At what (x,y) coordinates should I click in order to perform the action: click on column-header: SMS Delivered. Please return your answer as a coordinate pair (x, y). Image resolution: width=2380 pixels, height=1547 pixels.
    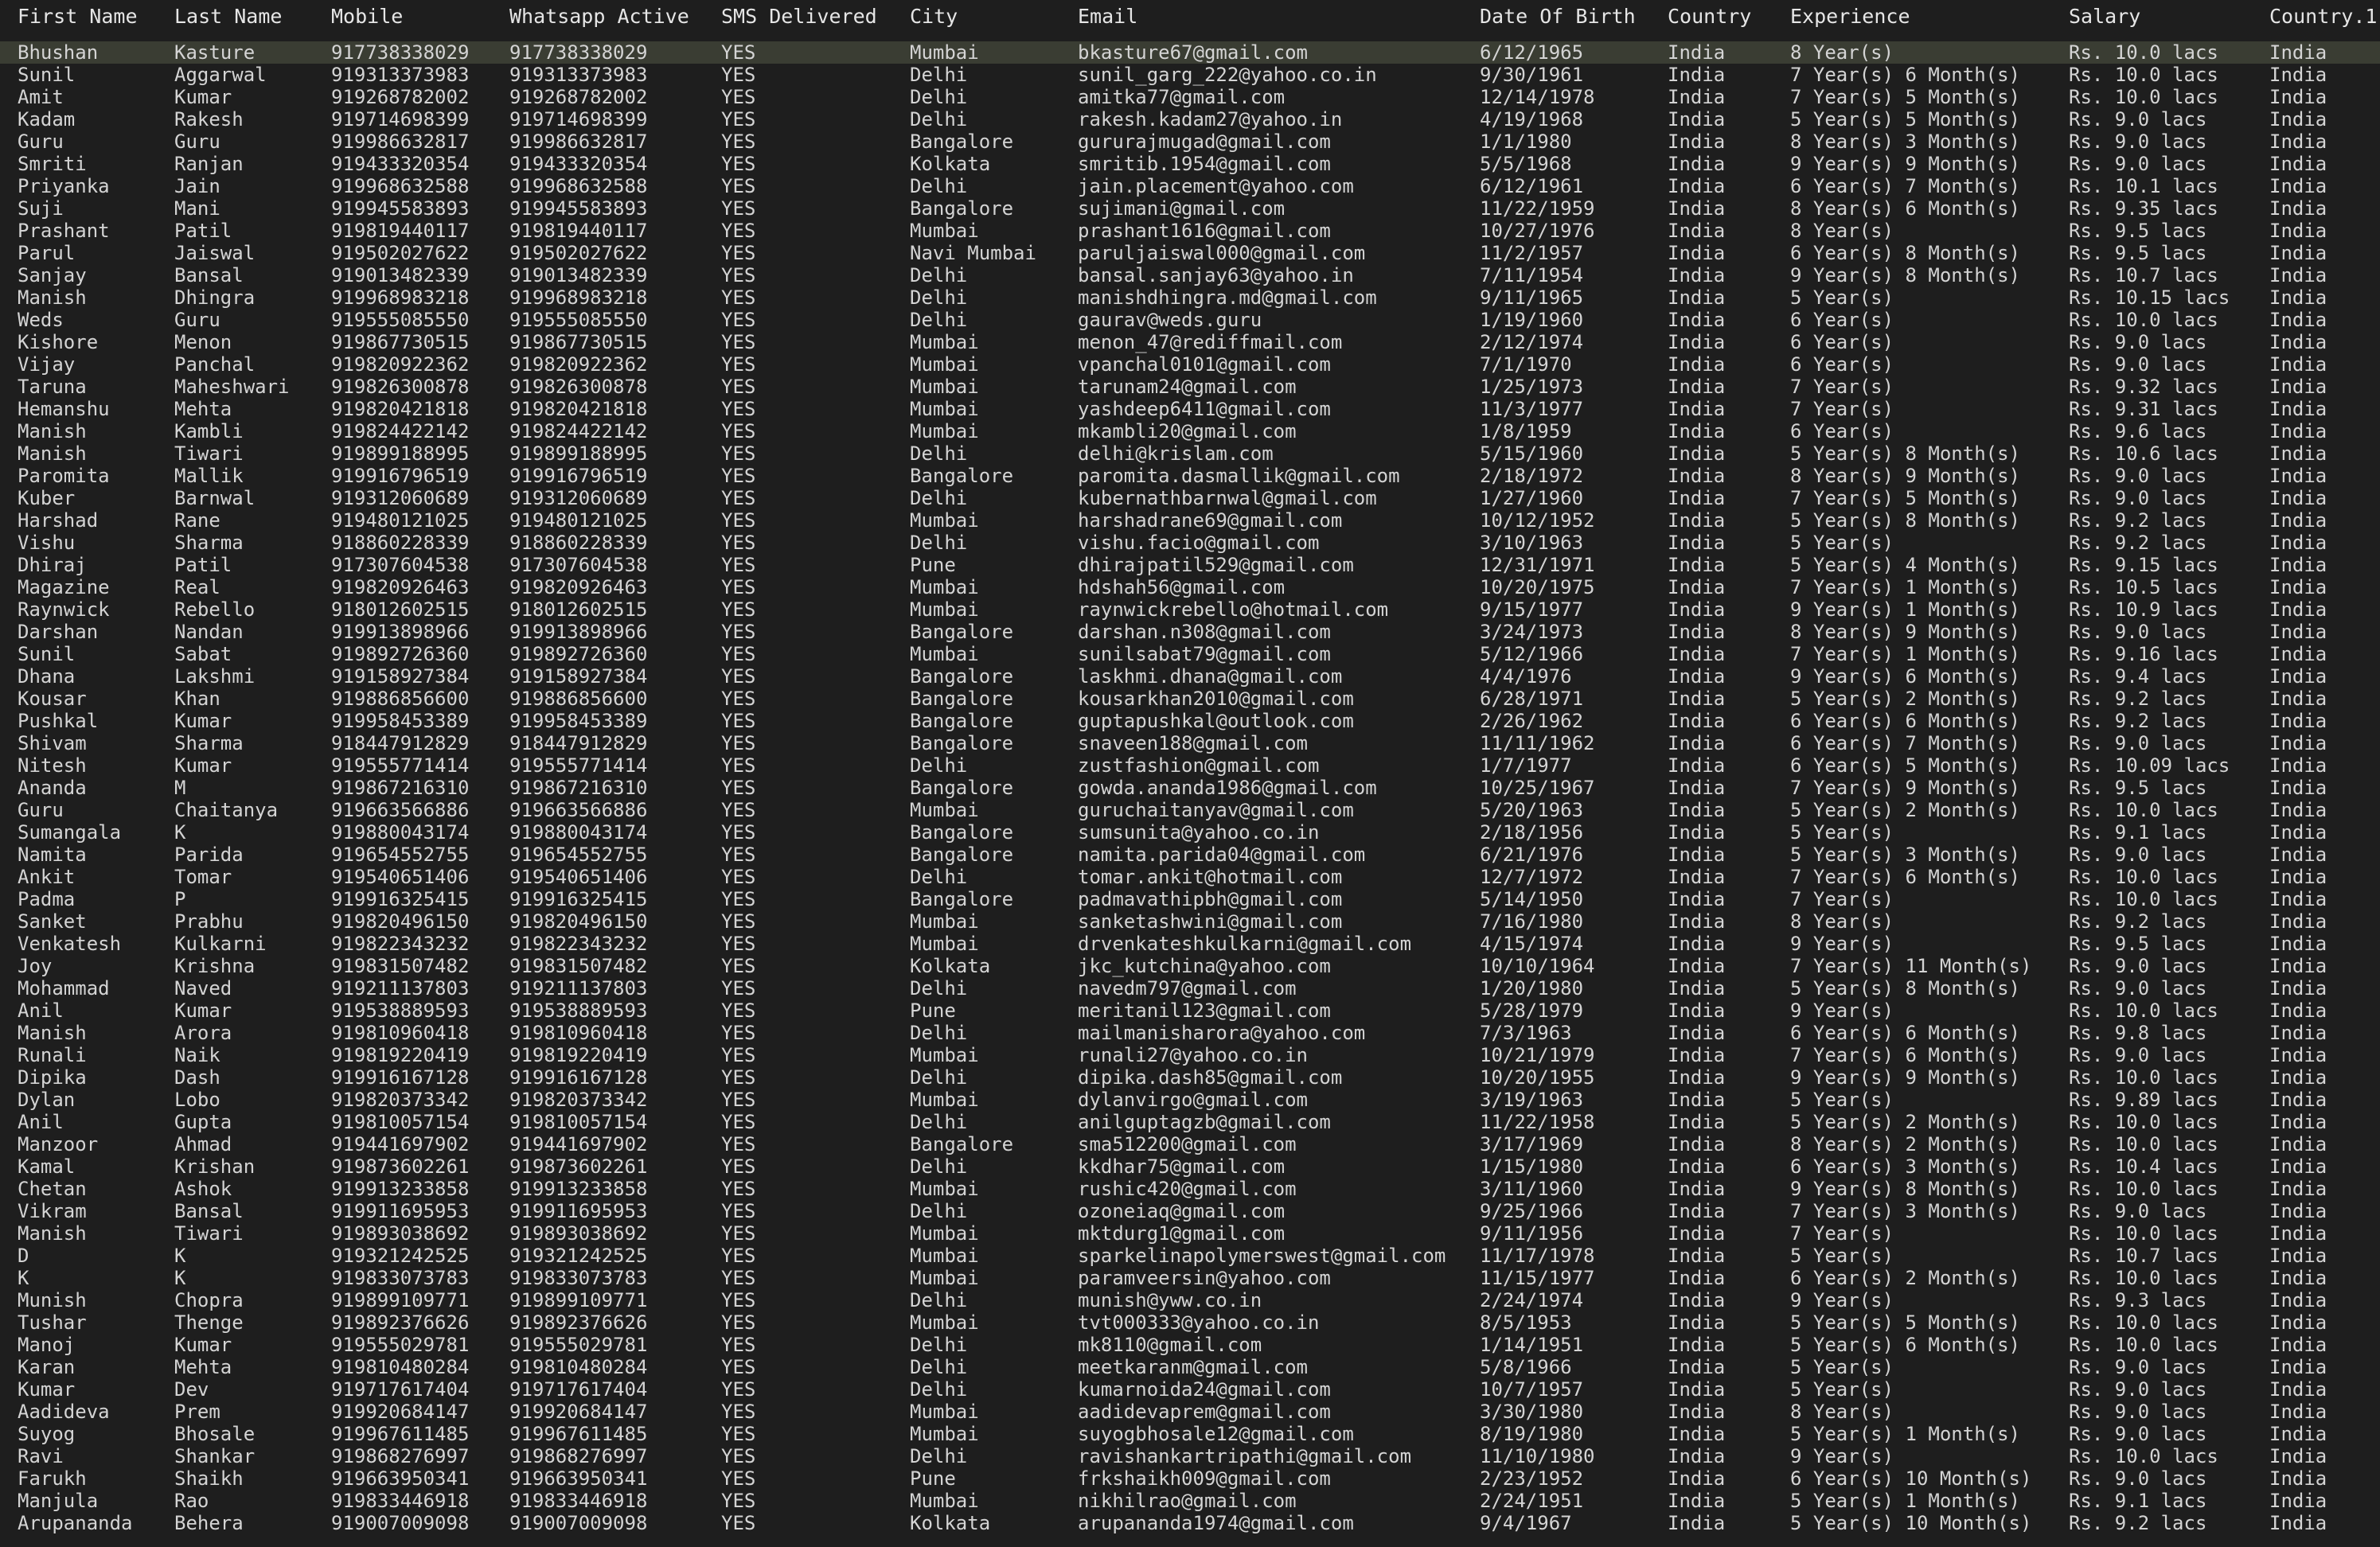
    Looking at the image, I should click on (798, 20).